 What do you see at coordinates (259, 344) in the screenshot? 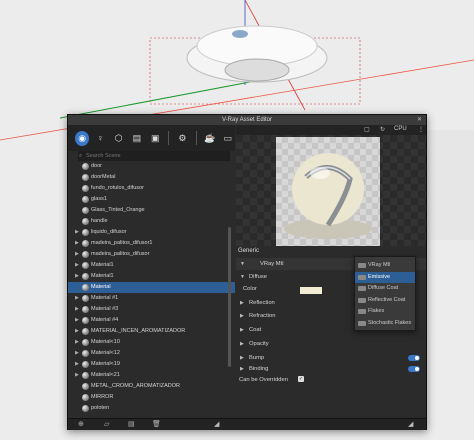
I see `section-label: Opacity` at bounding box center [259, 344].